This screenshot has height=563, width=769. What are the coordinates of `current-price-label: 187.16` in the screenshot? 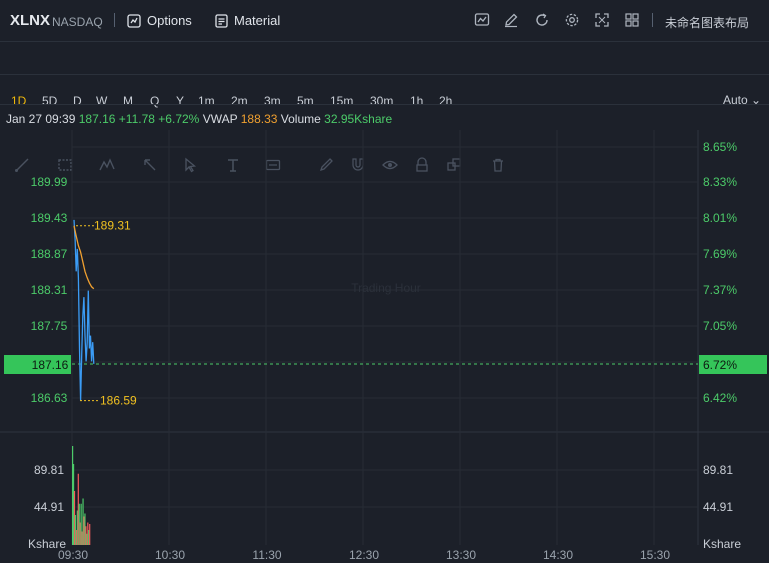 It's located at (50, 365).